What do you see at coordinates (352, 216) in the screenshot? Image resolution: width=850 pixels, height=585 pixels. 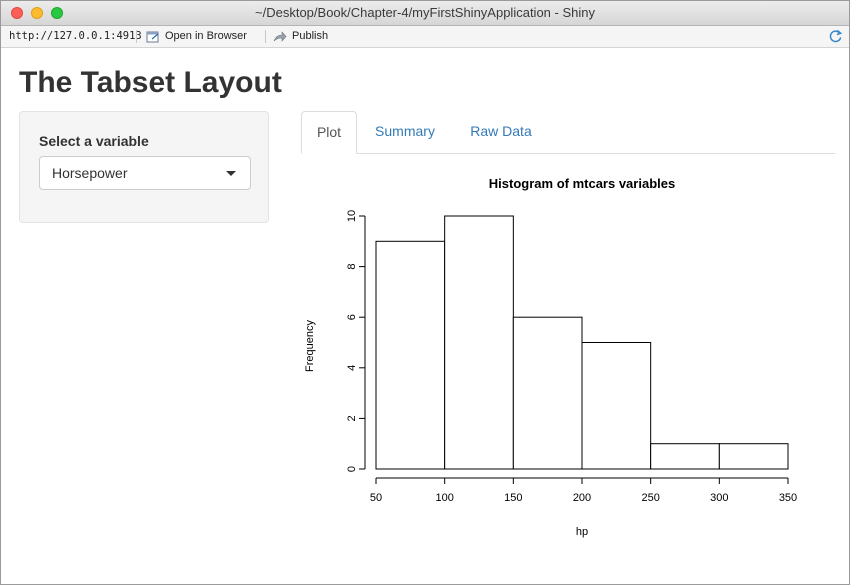 I see `y-tick-label: 10` at bounding box center [352, 216].